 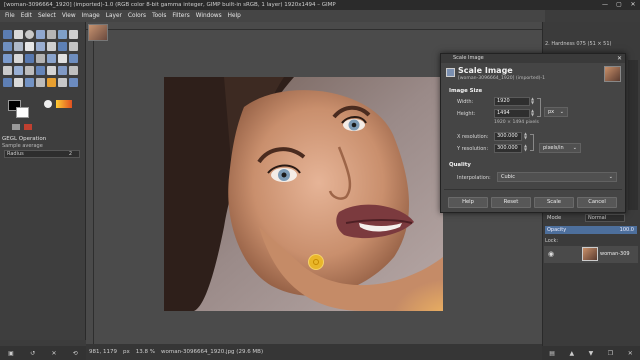 What do you see at coordinates (605, 5) in the screenshot?
I see `minimize-button: —` at bounding box center [605, 5].